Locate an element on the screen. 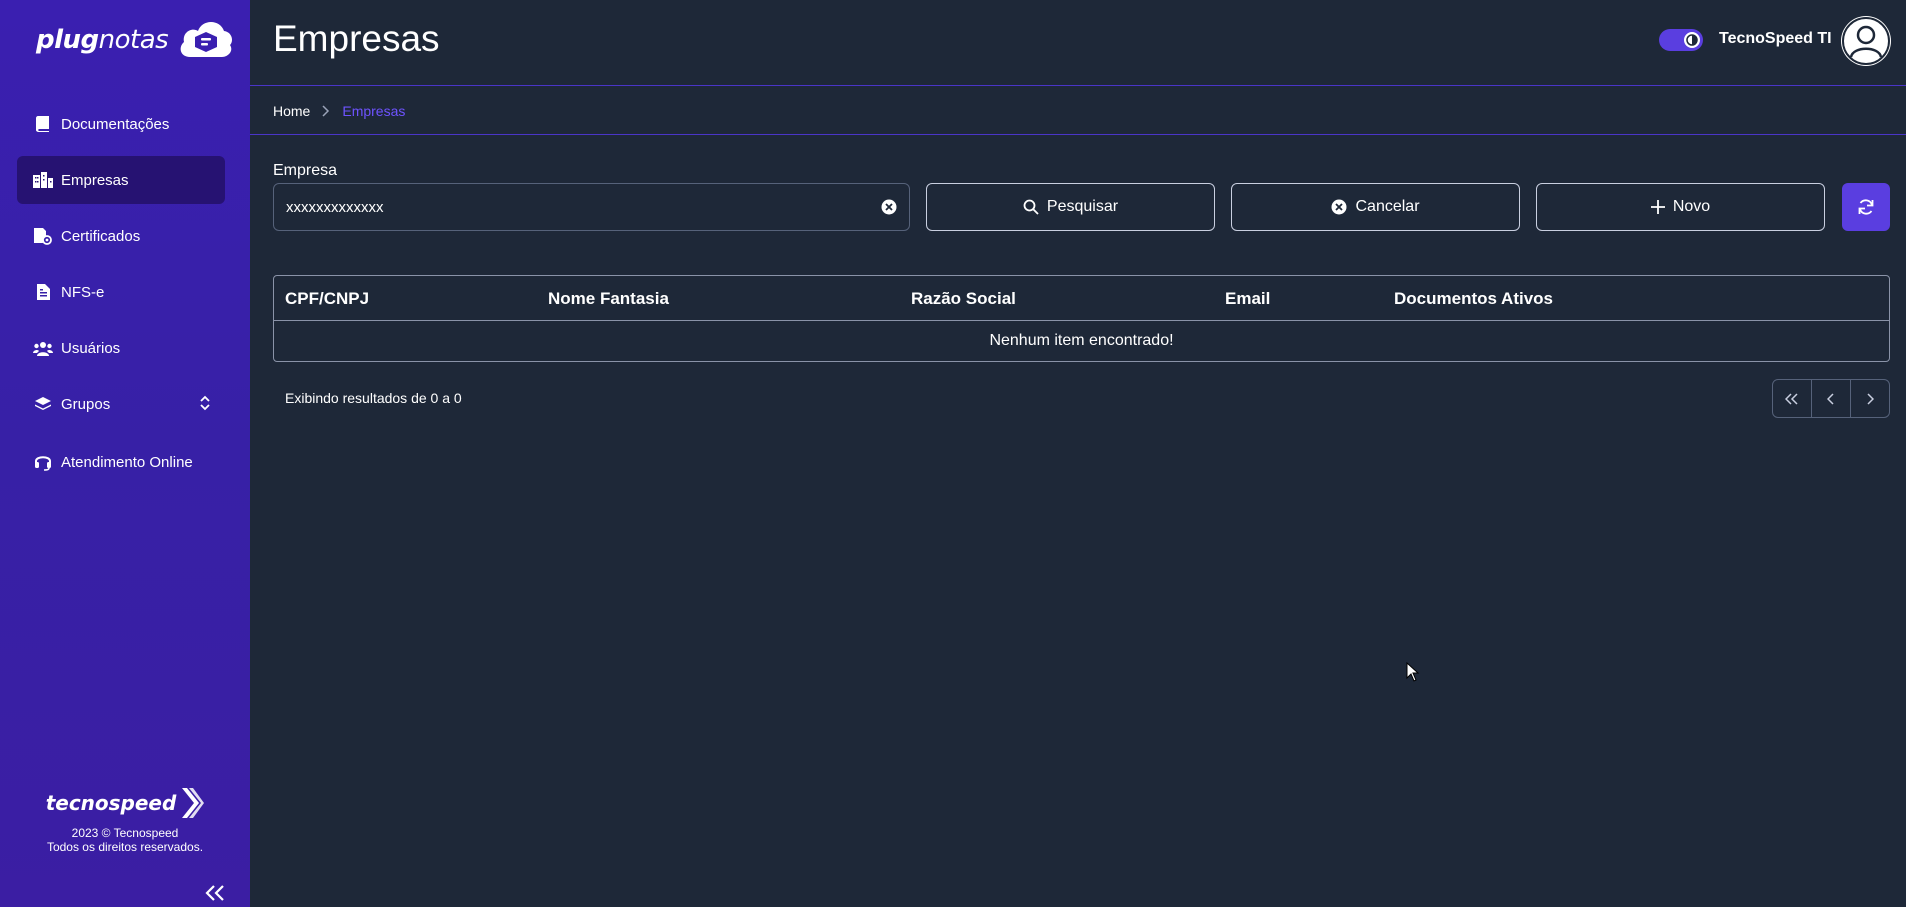 The width and height of the screenshot is (1906, 907). chevron-left-icon is located at coordinates (1830, 398).